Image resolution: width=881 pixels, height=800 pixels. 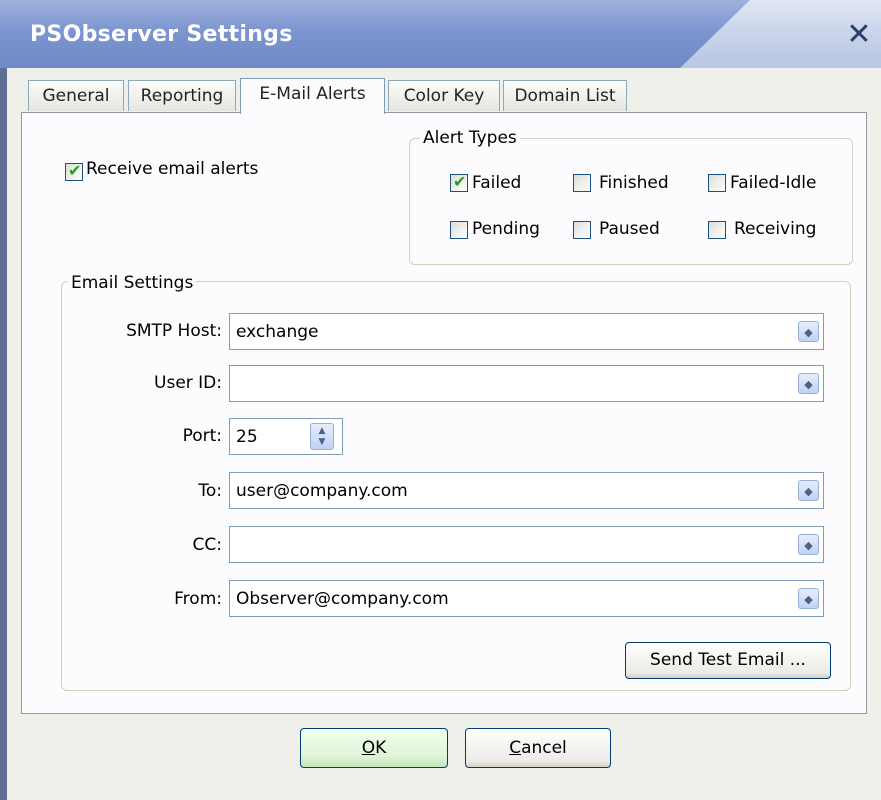 What do you see at coordinates (506, 491) in the screenshot?
I see `to-input` at bounding box center [506, 491].